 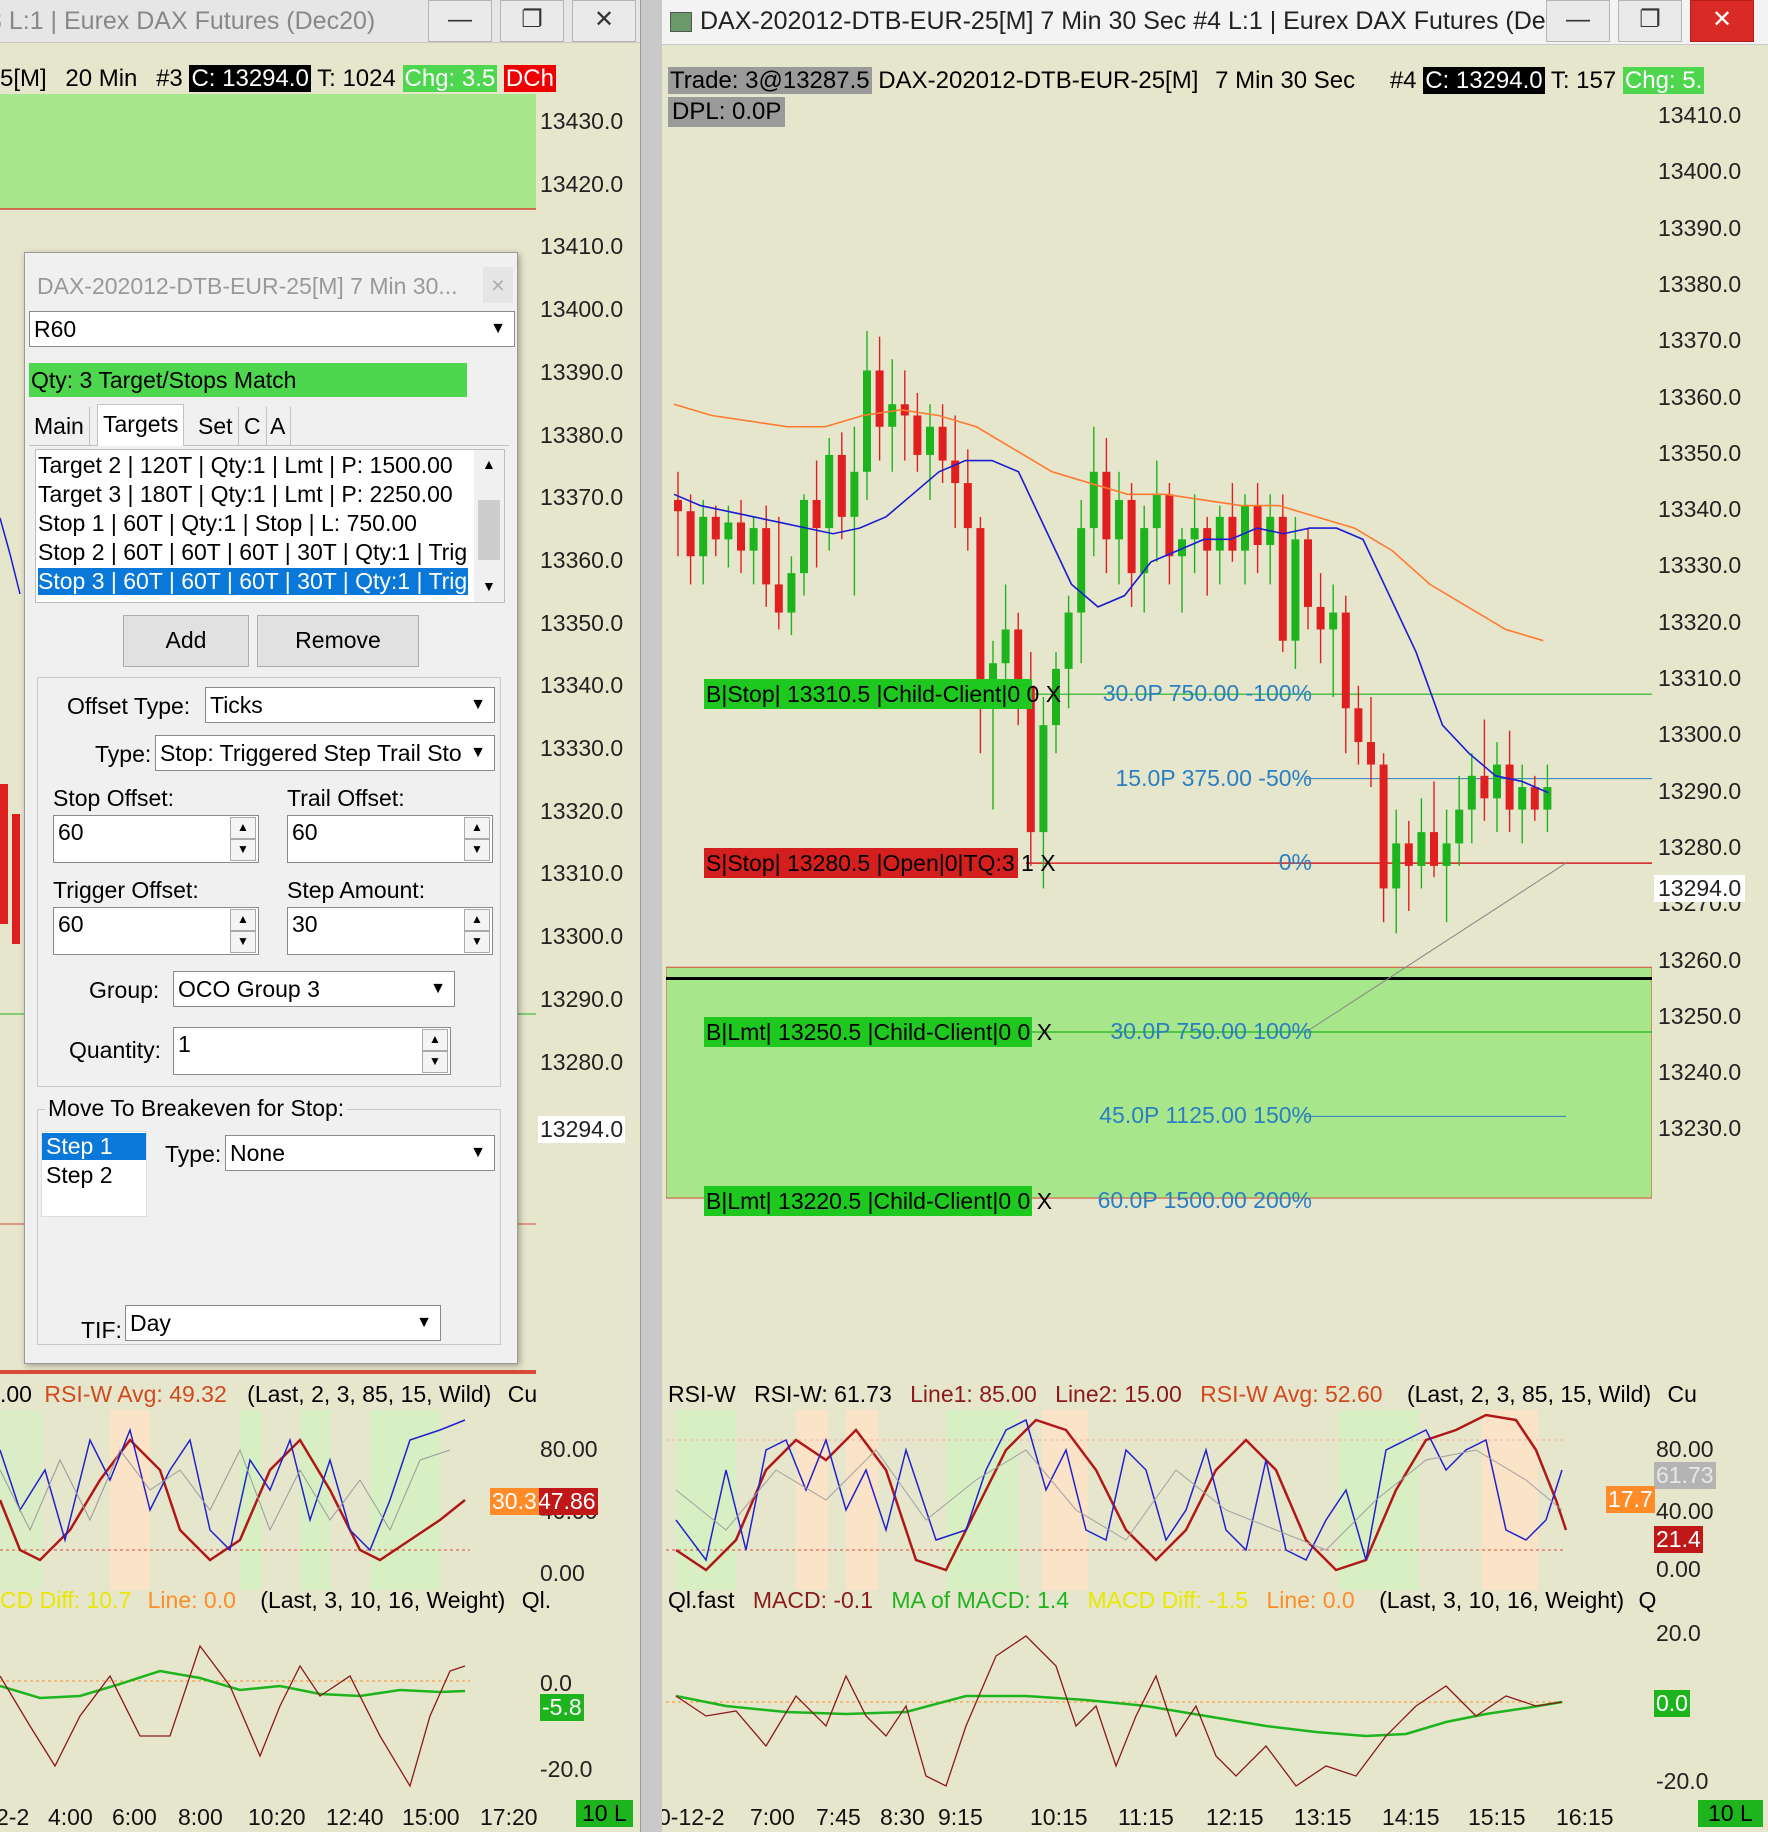 What do you see at coordinates (582, 497) in the screenshot?
I see `price-axis-label: 13370.0` at bounding box center [582, 497].